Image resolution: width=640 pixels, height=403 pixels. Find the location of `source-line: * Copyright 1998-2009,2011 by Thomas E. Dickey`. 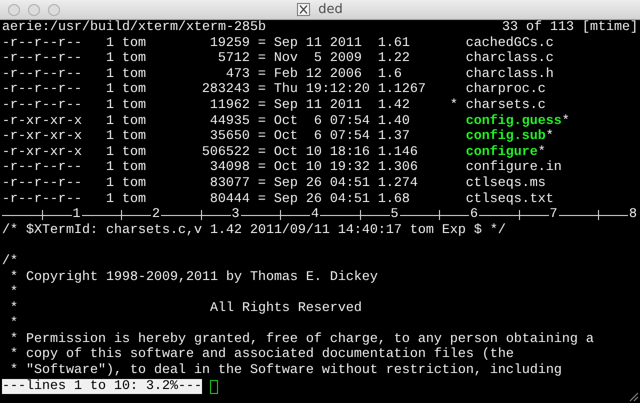

source-line: * Copyright 1998-2009,2011 by Thomas E. Dickey is located at coordinates (193, 277).